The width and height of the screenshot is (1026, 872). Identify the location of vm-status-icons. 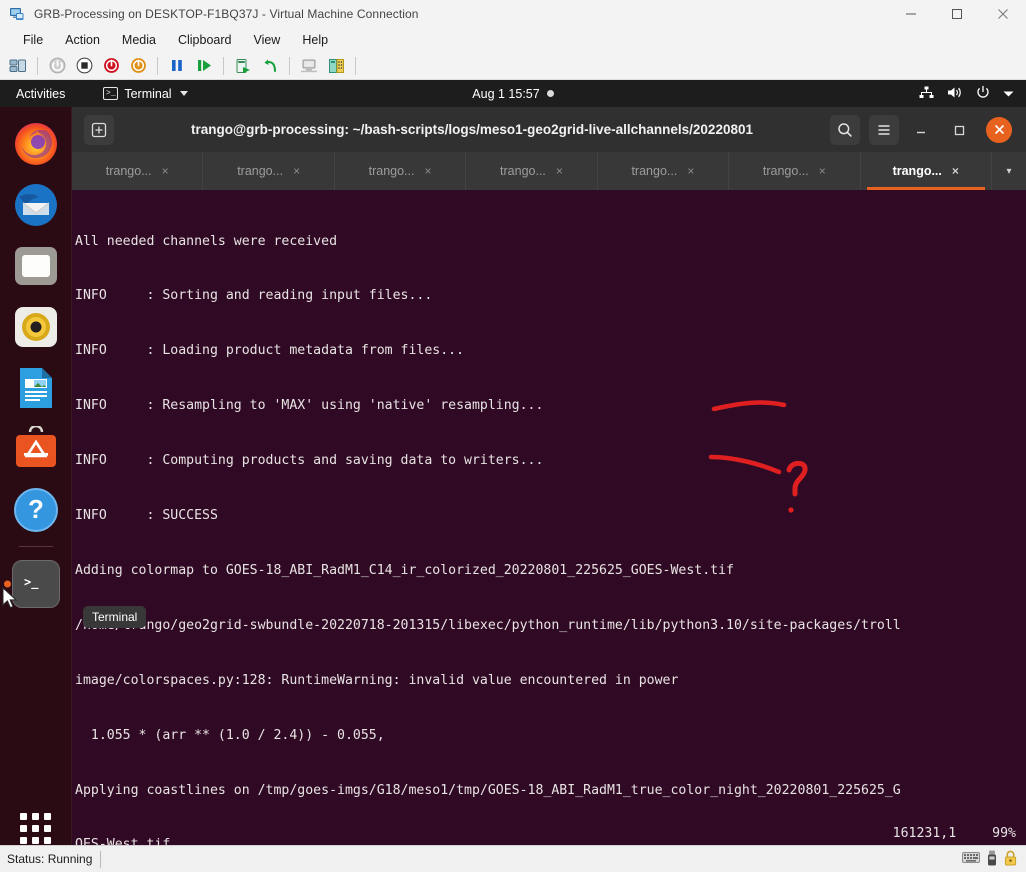
(994, 859).